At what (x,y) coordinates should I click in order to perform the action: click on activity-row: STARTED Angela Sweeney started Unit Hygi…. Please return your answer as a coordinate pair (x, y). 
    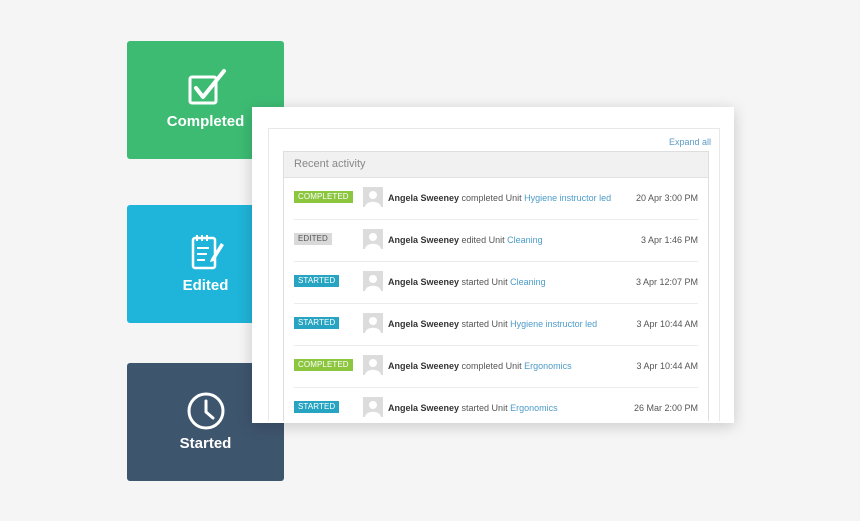
    Looking at the image, I should click on (496, 325).